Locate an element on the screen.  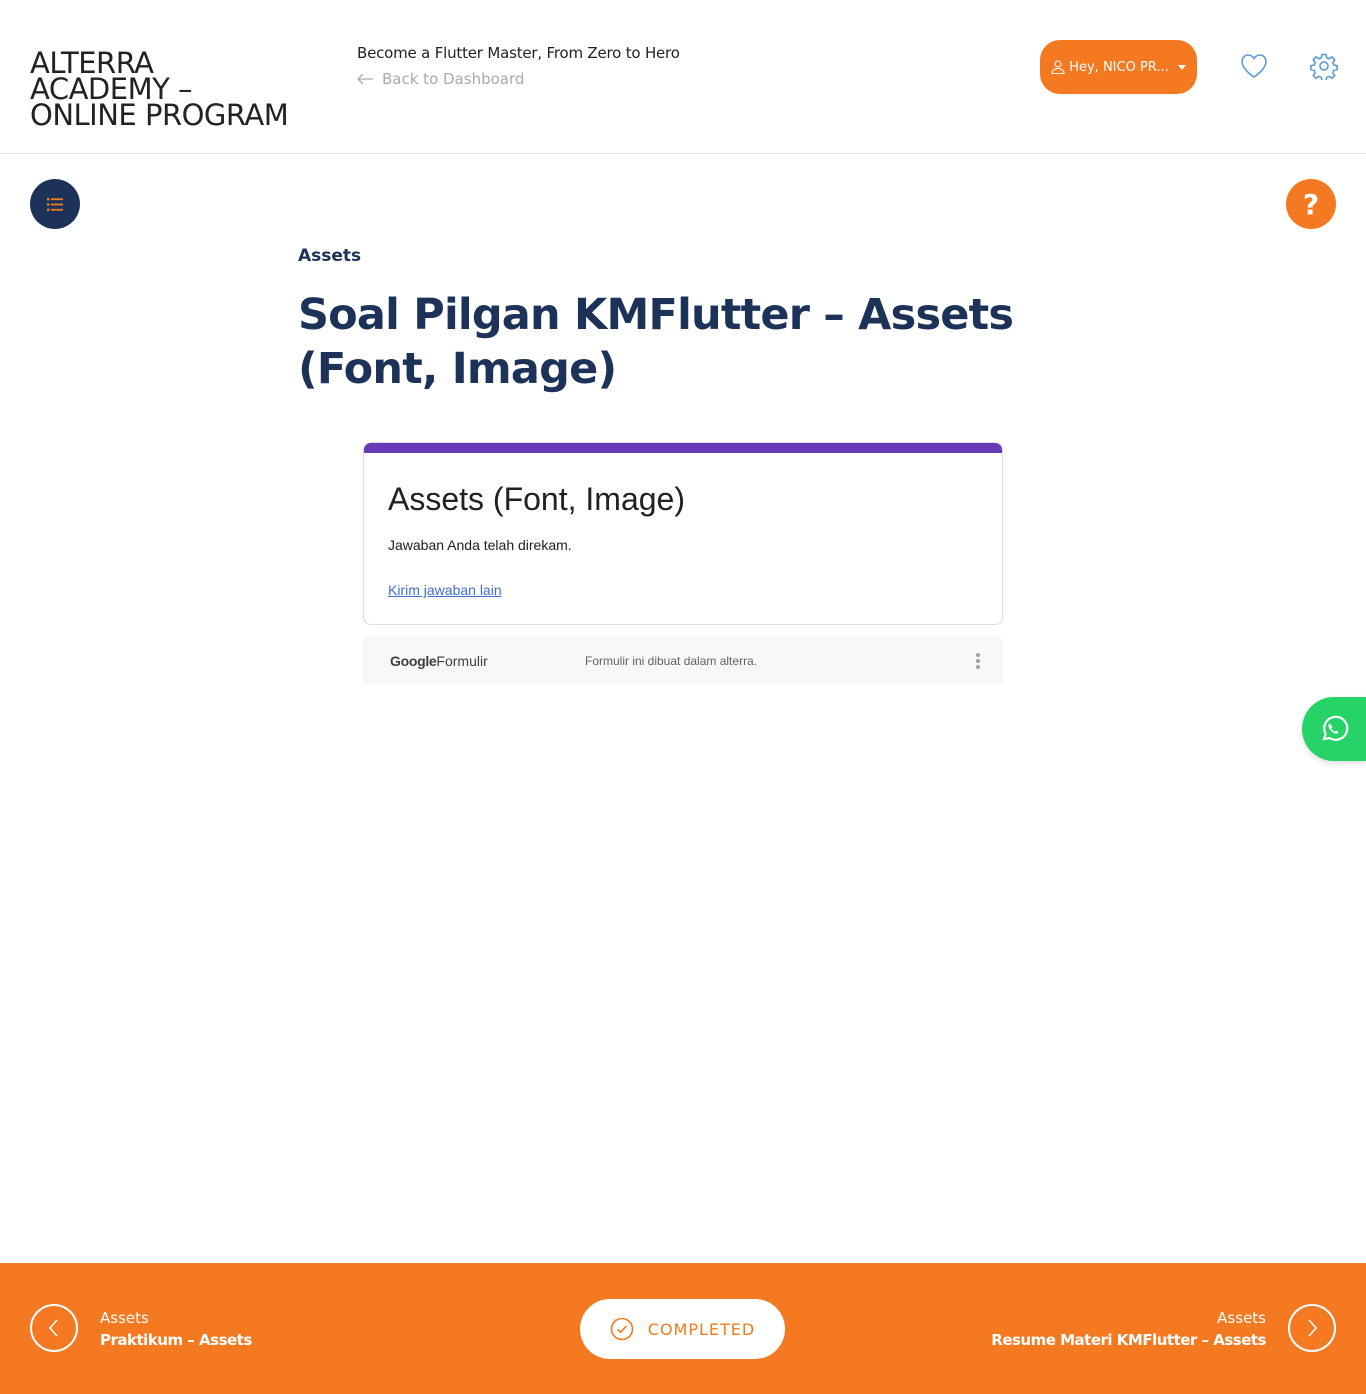
list-icon is located at coordinates (55, 204).